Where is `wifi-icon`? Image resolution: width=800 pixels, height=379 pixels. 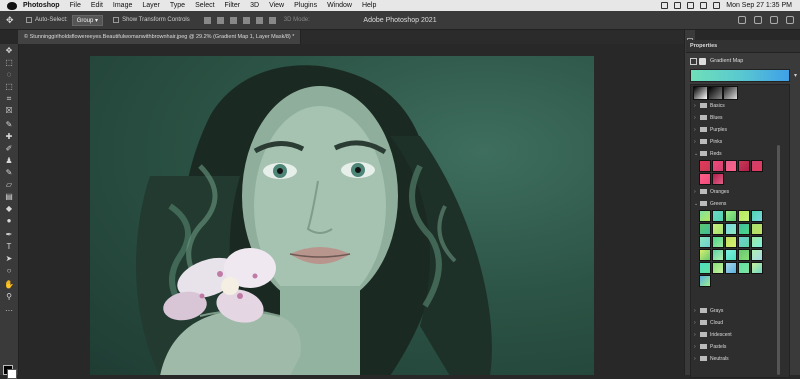
wifi-icon is located at coordinates (678, 5).